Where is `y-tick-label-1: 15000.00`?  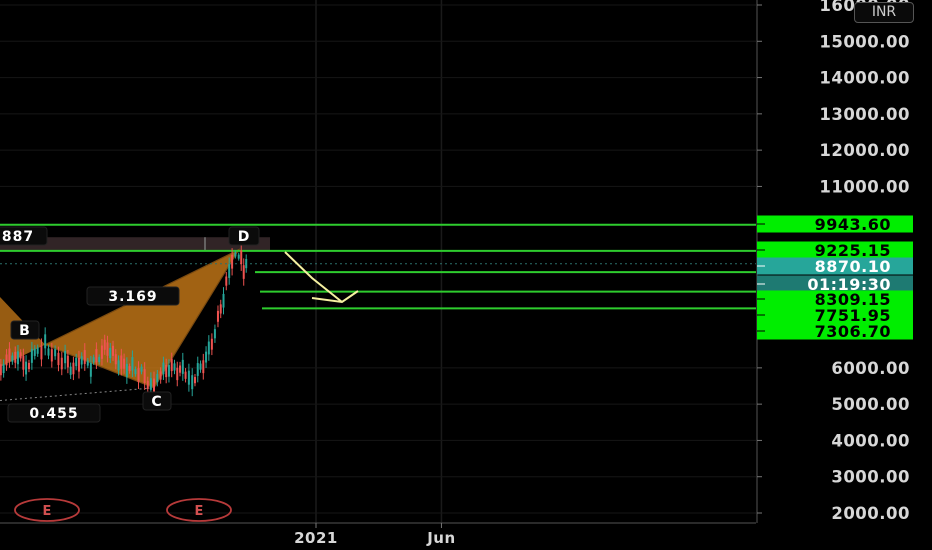
y-tick-label-1: 15000.00 is located at coordinates (864, 41).